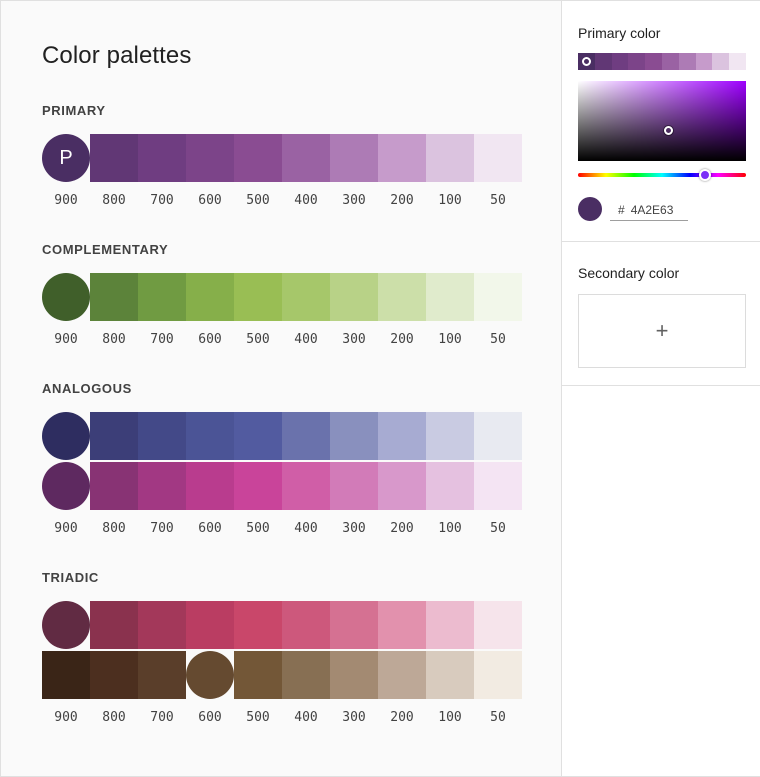 The width and height of the screenshot is (760, 777). I want to click on panel-divider-bottom, so click(661, 385).